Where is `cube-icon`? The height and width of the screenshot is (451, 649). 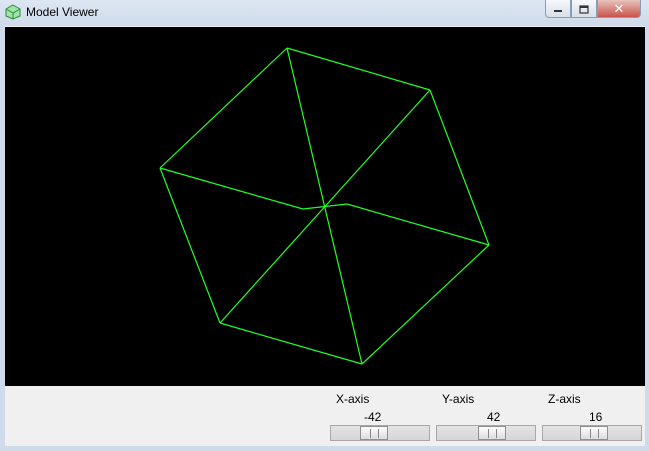 cube-icon is located at coordinates (13, 12).